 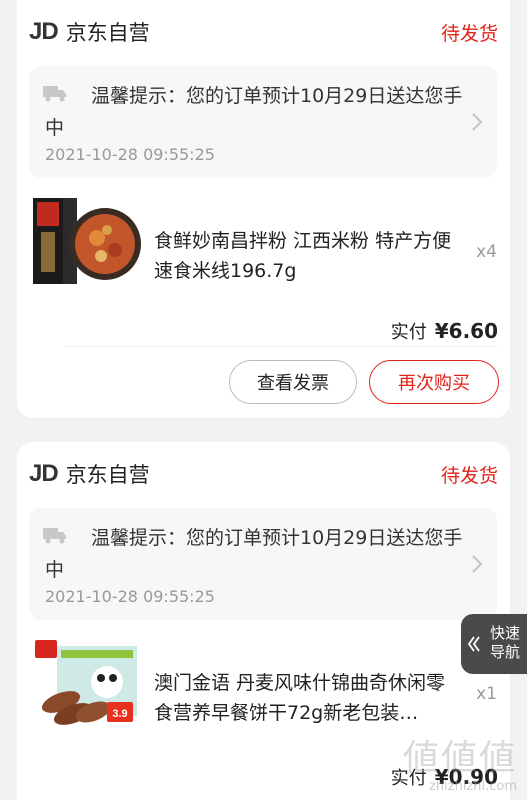 What do you see at coordinates (309, 256) in the screenshot?
I see `product-name: 食鲜妙南昌拌粉 江西米粉 特产方便速食米线196.7g` at bounding box center [309, 256].